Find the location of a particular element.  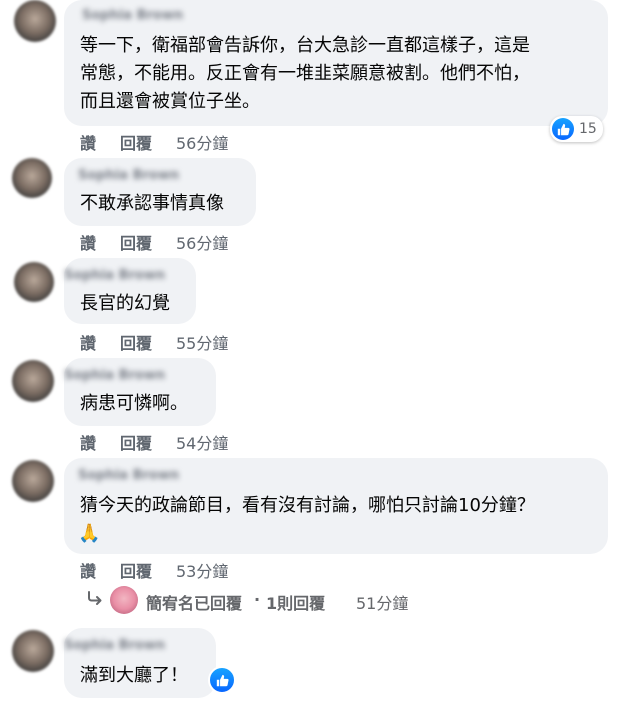

reply-arrow-icon is located at coordinates (95, 600).